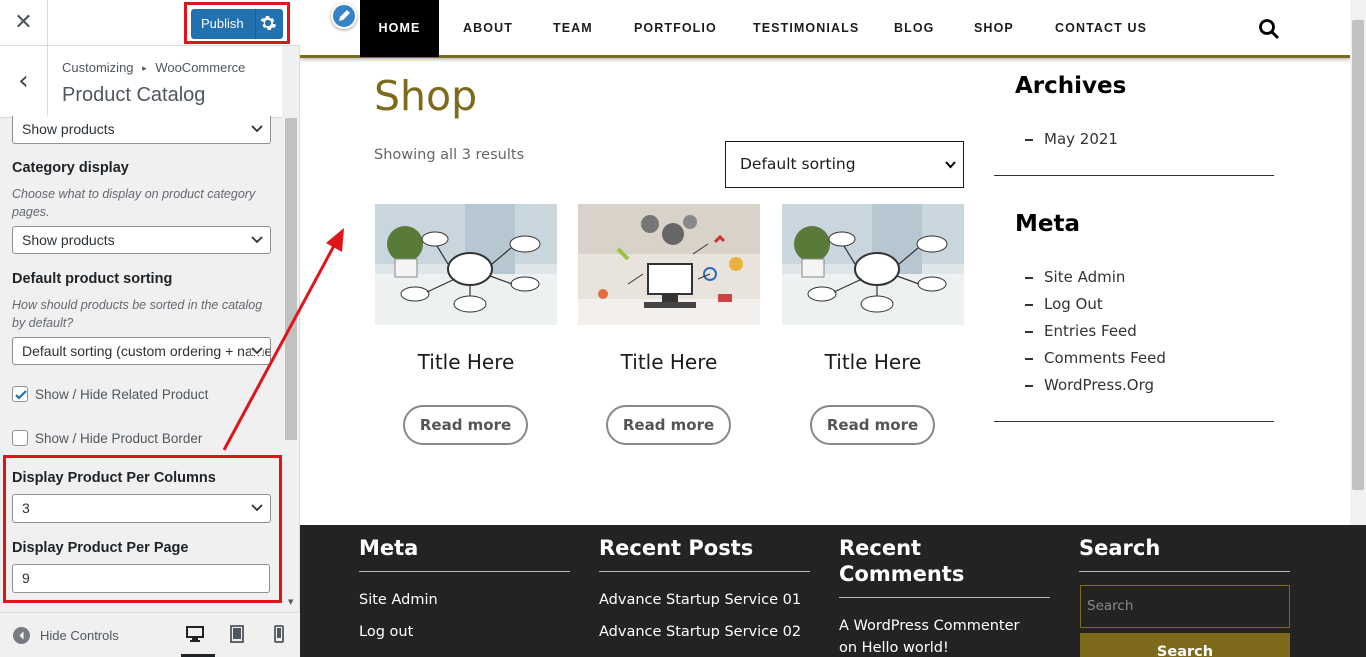 This screenshot has width=1366, height=657. I want to click on meta-link-site-admin: Site Admin, so click(1075, 277).